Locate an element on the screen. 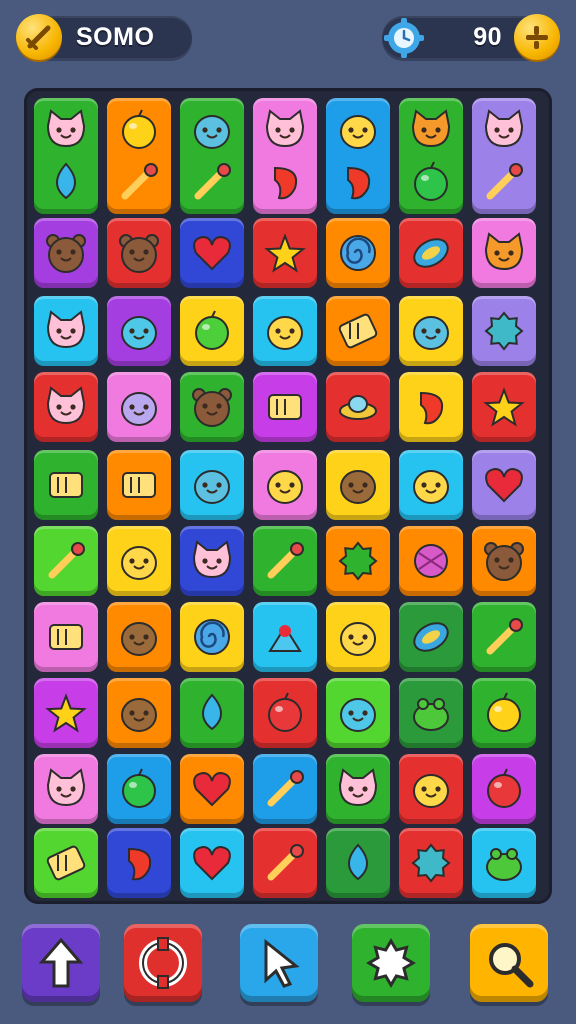 The image size is (576, 1024). tile-r8-c3 is located at coordinates (212, 713).